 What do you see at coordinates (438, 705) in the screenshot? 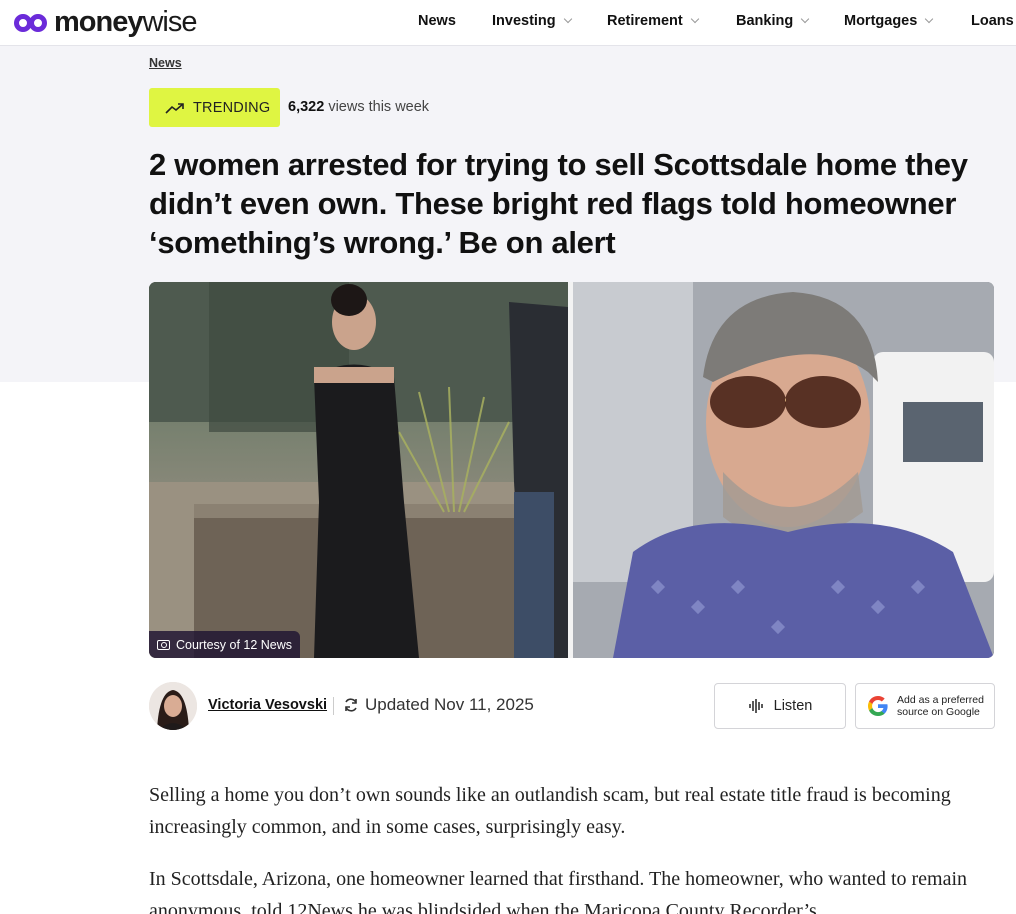
I see `updated-date: Updated Nov 11, 2025` at bounding box center [438, 705].